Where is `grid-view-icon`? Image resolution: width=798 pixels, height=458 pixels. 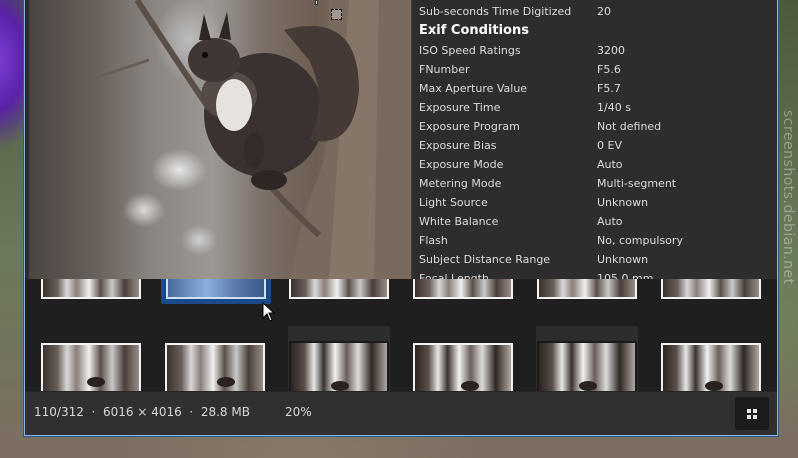
grid-view-icon is located at coordinates (752, 414).